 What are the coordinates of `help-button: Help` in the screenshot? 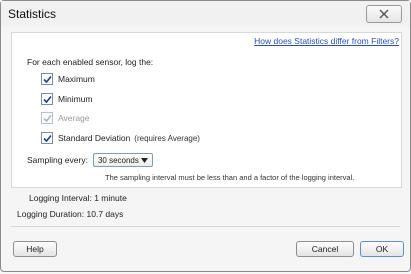 It's located at (35, 249).